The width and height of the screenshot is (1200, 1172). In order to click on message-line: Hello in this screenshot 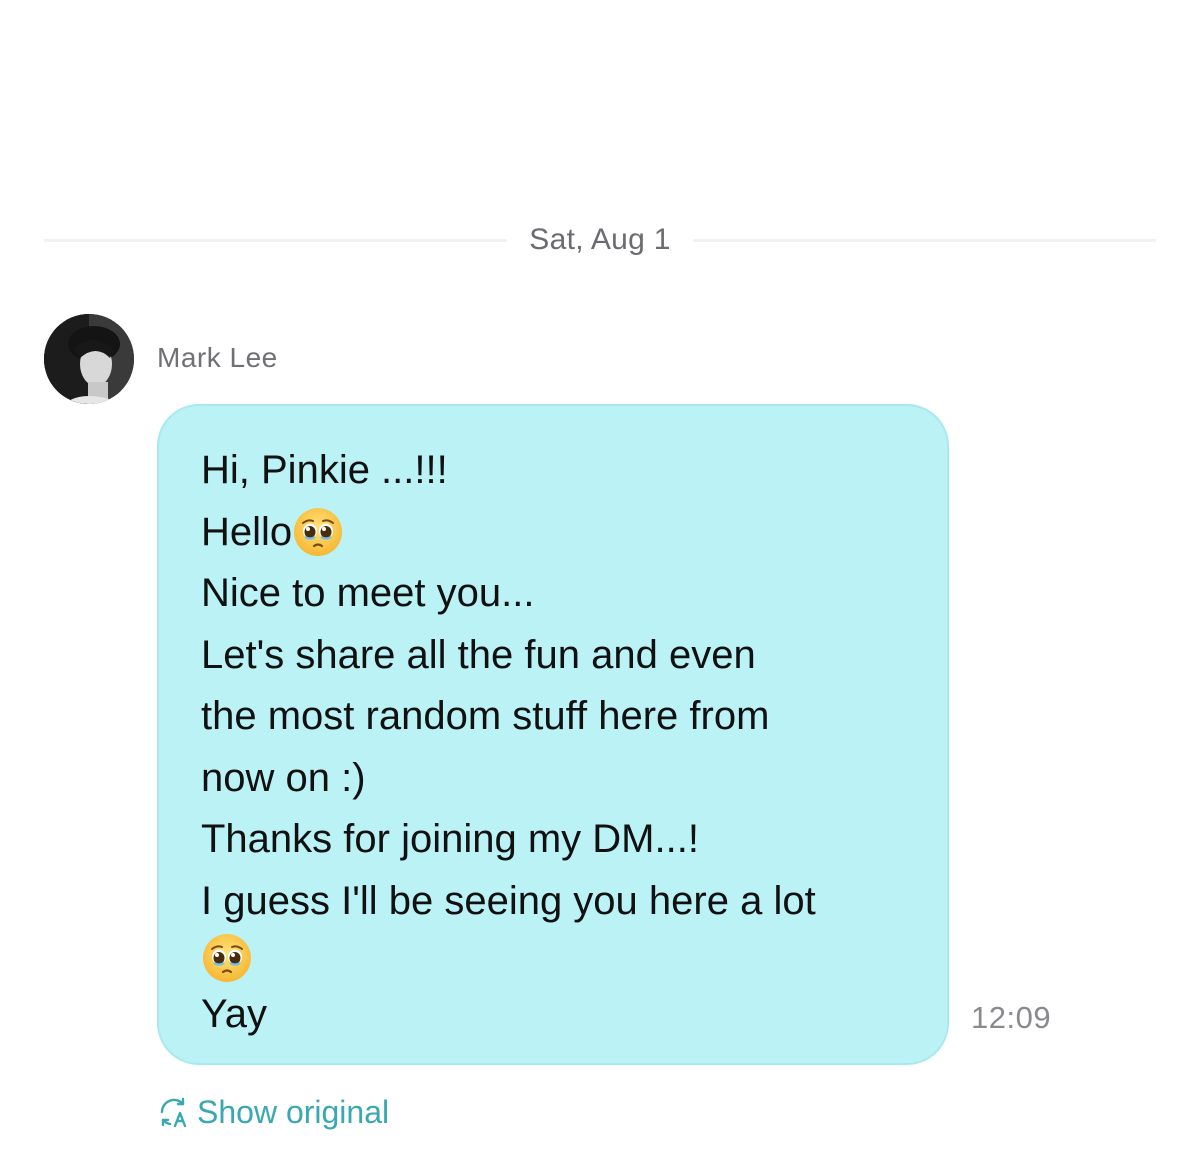, I will do `click(554, 533)`.